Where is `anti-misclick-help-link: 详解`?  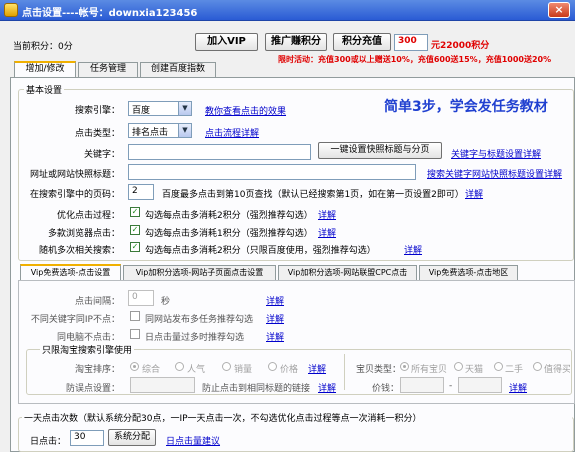
anti-misclick-help-link: 详解 is located at coordinates (327, 387).